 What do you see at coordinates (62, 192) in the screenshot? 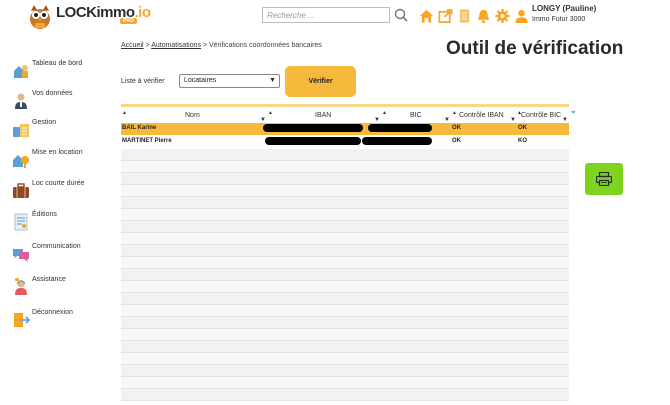
I see `sidebar-item-loc-courte-duree: Loc courte durée` at bounding box center [62, 192].